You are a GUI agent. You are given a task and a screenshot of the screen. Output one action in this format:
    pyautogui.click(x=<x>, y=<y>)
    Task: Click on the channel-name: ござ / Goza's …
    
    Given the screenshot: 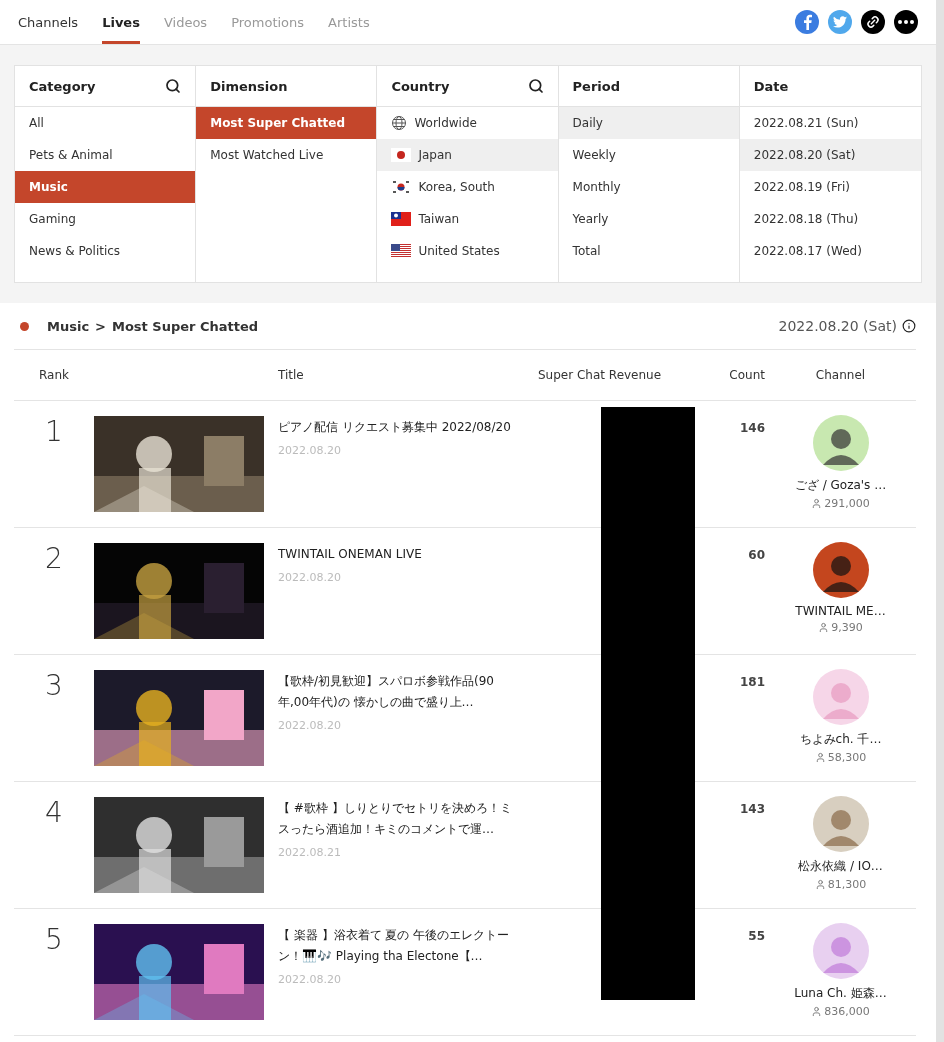 What is the action you would take?
    pyautogui.click(x=840, y=485)
    